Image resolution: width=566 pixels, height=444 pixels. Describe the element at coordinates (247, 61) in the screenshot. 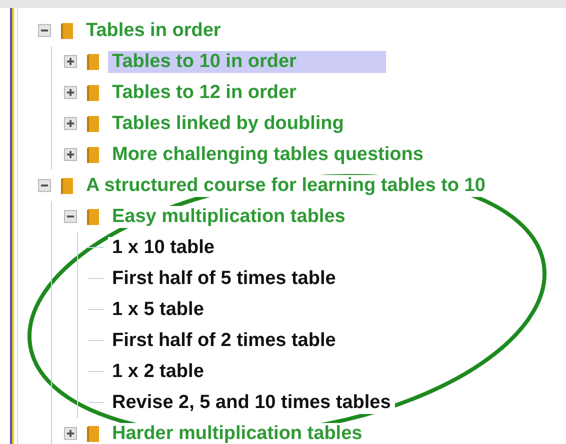

I see `tree-item: Tables to 10 in order` at that location.